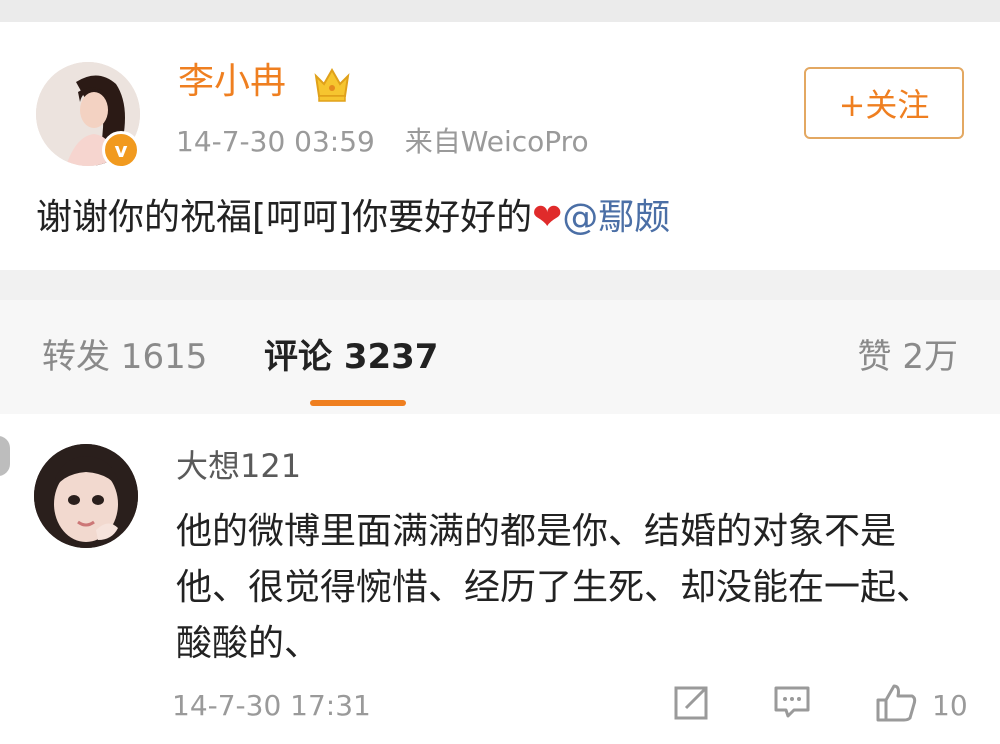 The width and height of the screenshot is (1000, 744). I want to click on tab-comment: 评论 3237, so click(351, 357).